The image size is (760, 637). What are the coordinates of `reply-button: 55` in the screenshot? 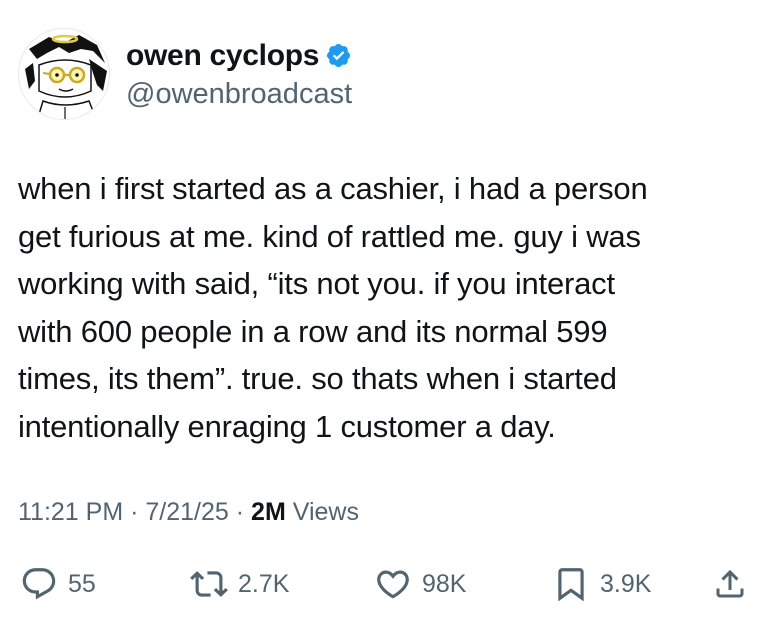 It's located at (58, 584).